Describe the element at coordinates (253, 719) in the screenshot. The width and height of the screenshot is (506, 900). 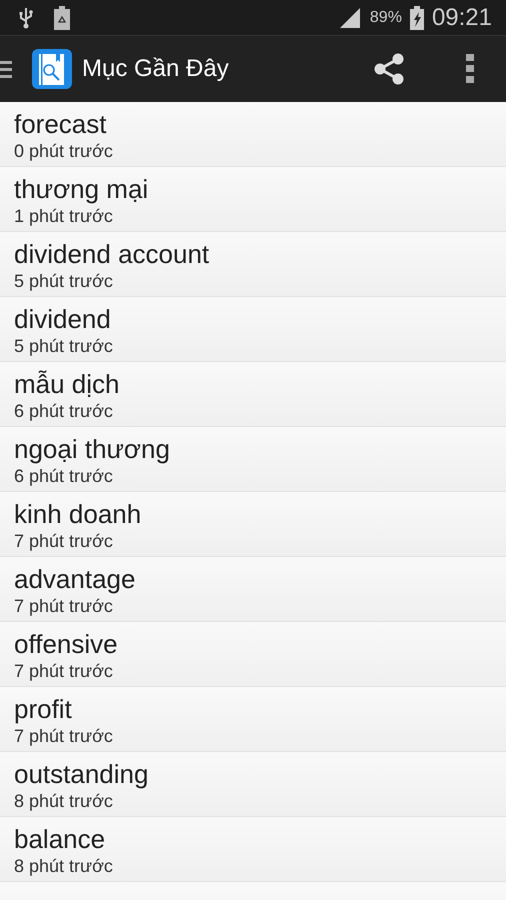
I see `history-item: profit 7 phút trước` at that location.